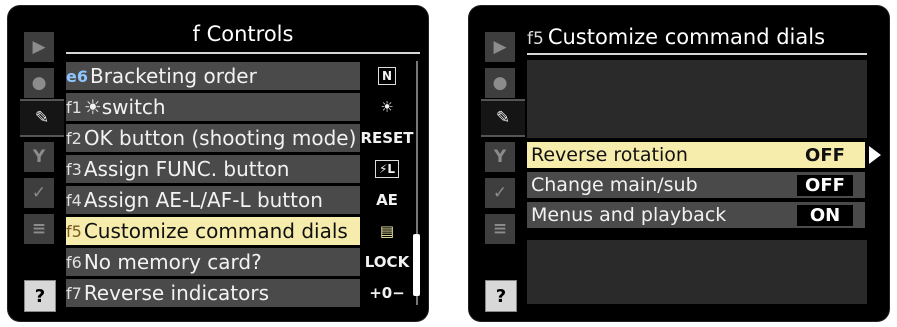 The height and width of the screenshot is (327, 897). I want to click on item-label: OK button (shooting mode), so click(220, 138).